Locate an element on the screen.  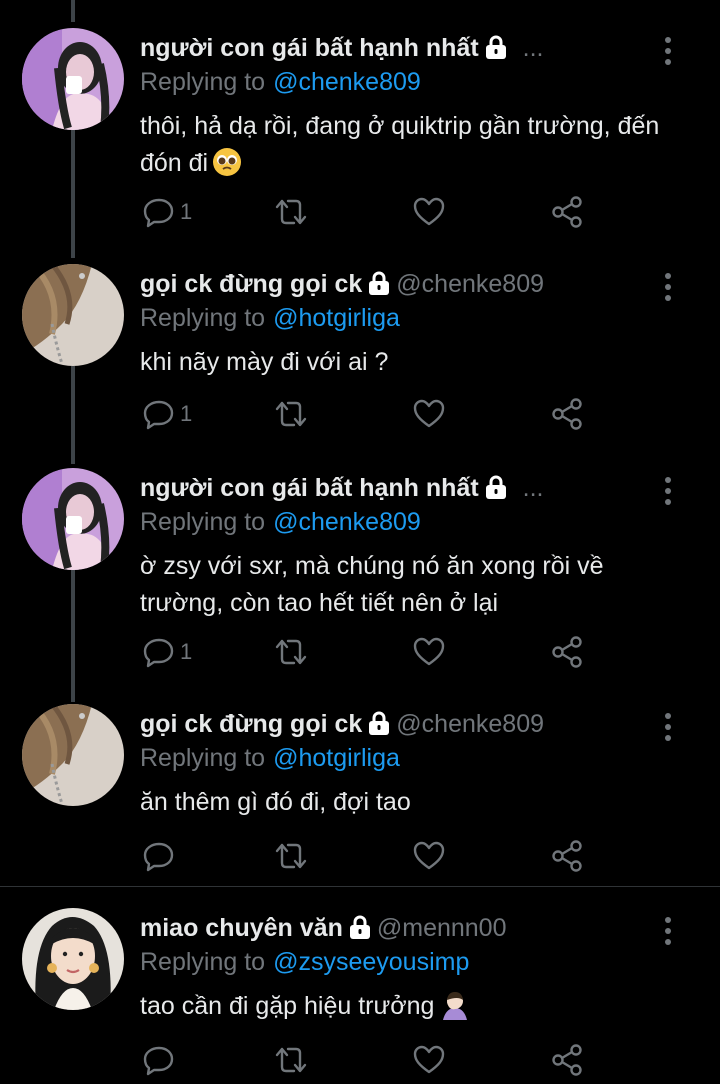
tweet-text-wrap: ăn thêm gì đó đi, đợi tao is located at coordinates (410, 802).